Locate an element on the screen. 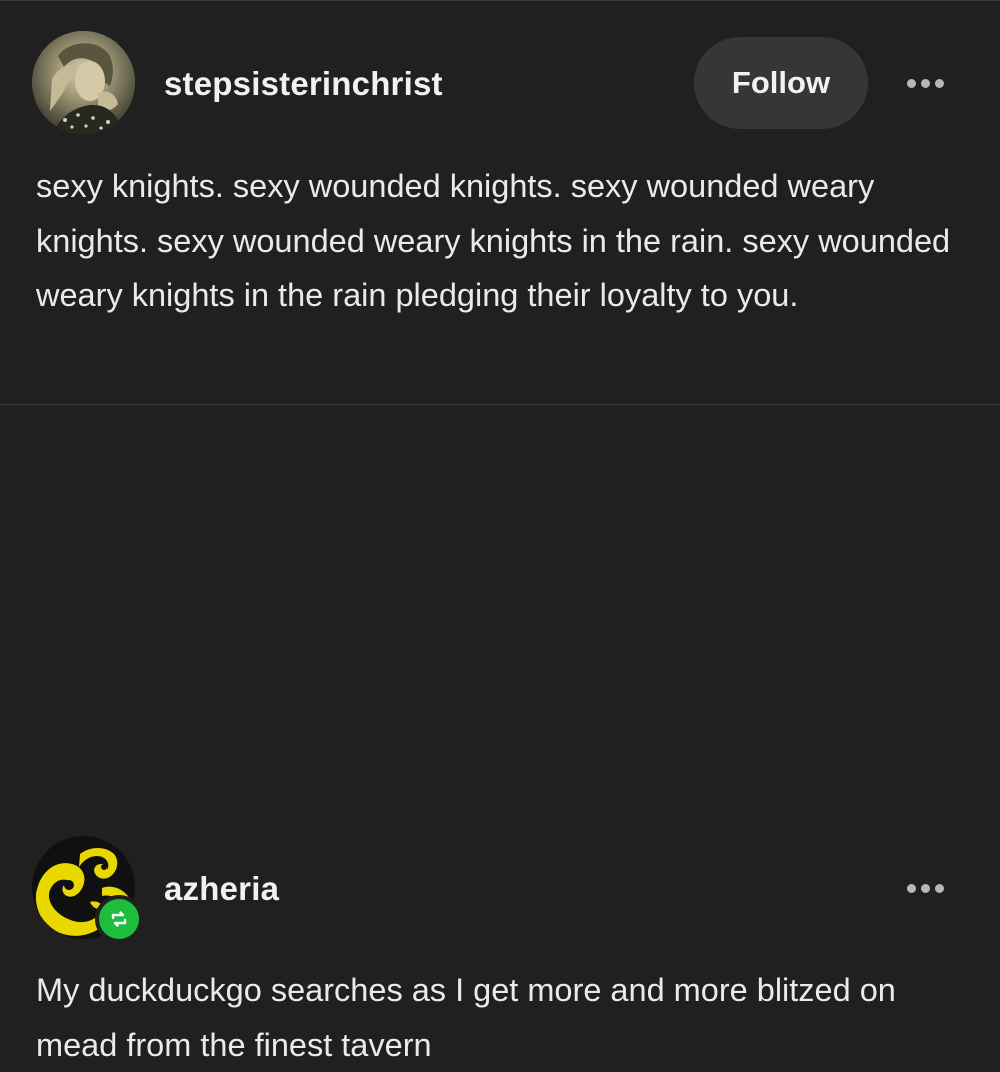  reblog-badge is located at coordinates (119, 919).